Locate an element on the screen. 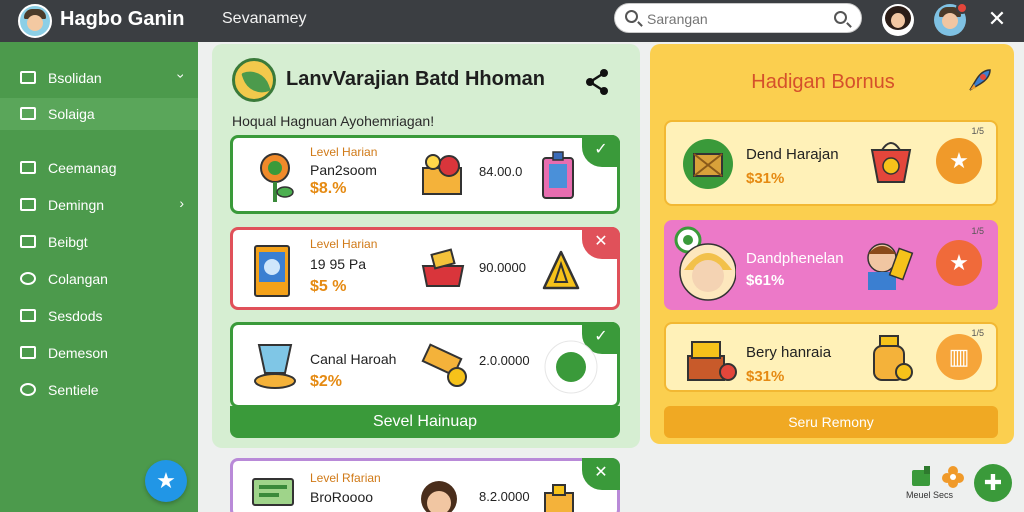  star-fab-button: ★ is located at coordinates (166, 481).